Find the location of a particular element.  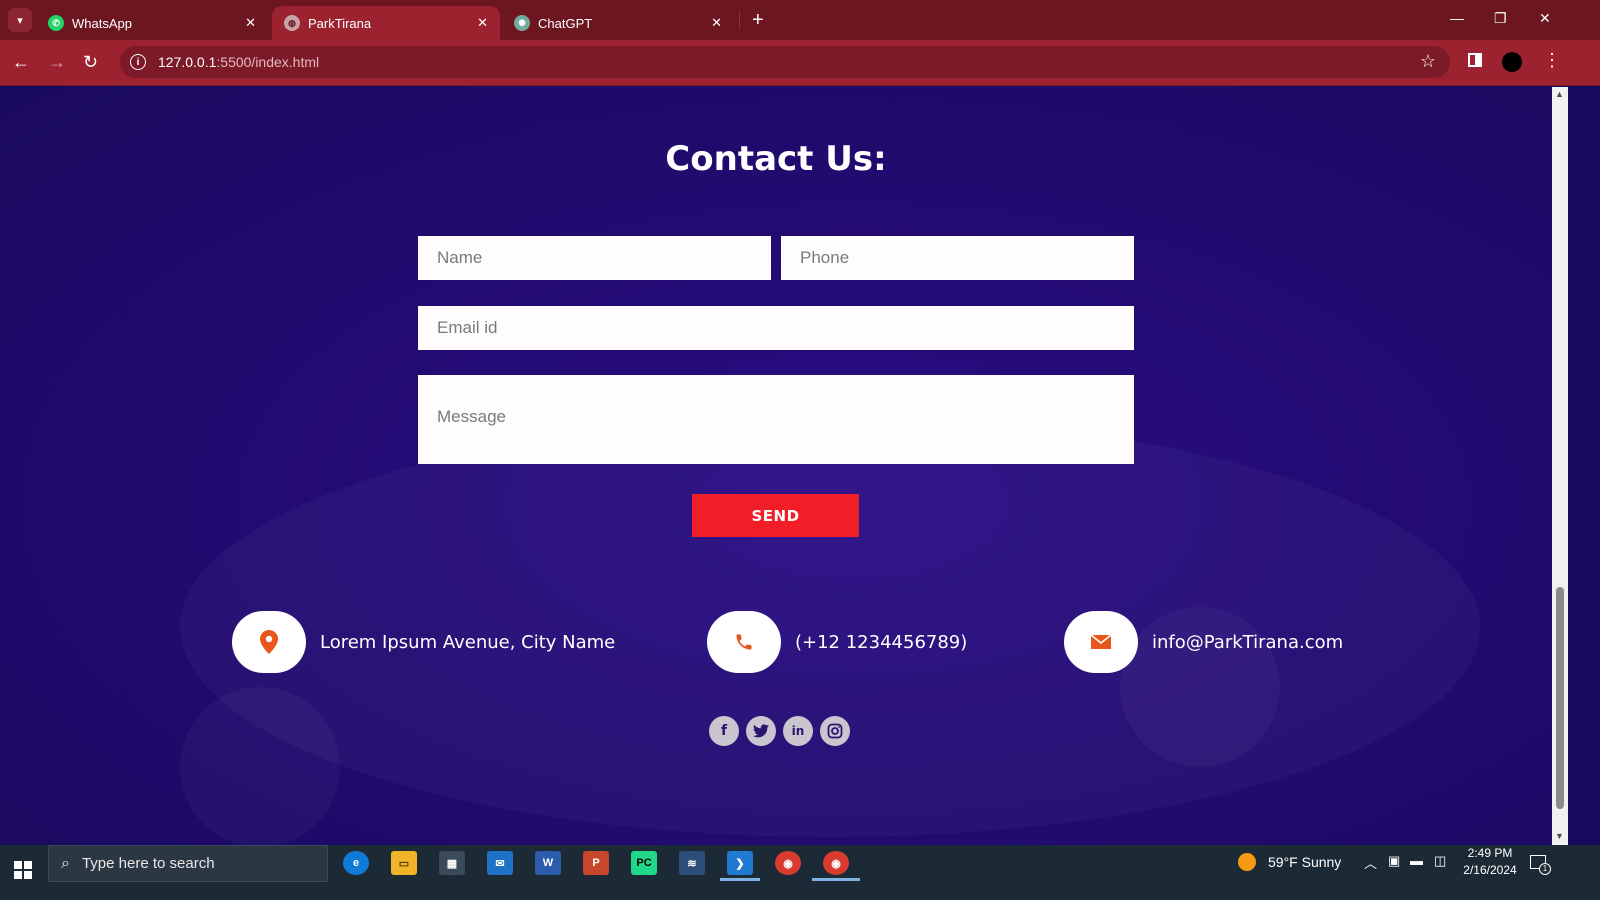

scroll-down-icon: ▼ is located at coordinates (1559, 836).